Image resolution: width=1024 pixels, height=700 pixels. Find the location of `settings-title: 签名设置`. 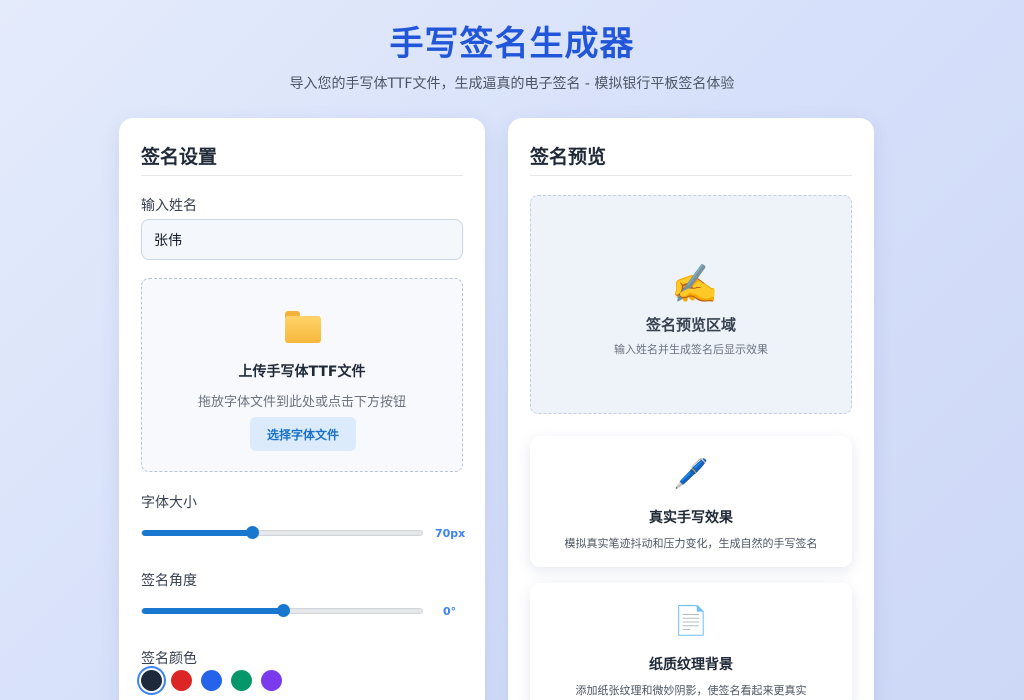

settings-title: 签名设置 is located at coordinates (179, 157).